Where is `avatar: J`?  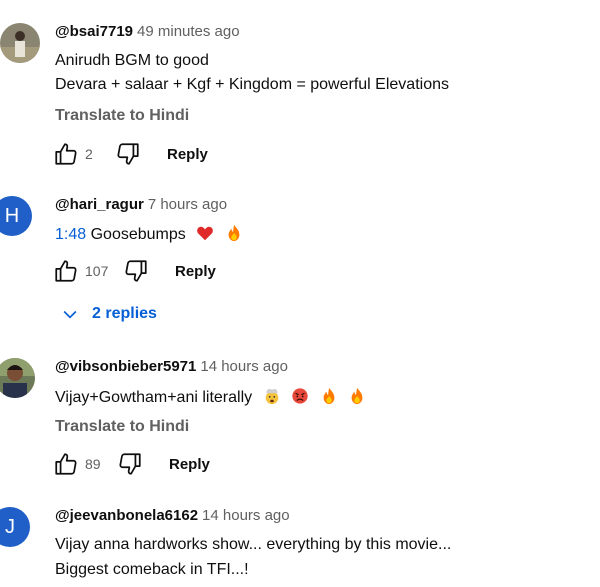
avatar: J is located at coordinates (15, 527).